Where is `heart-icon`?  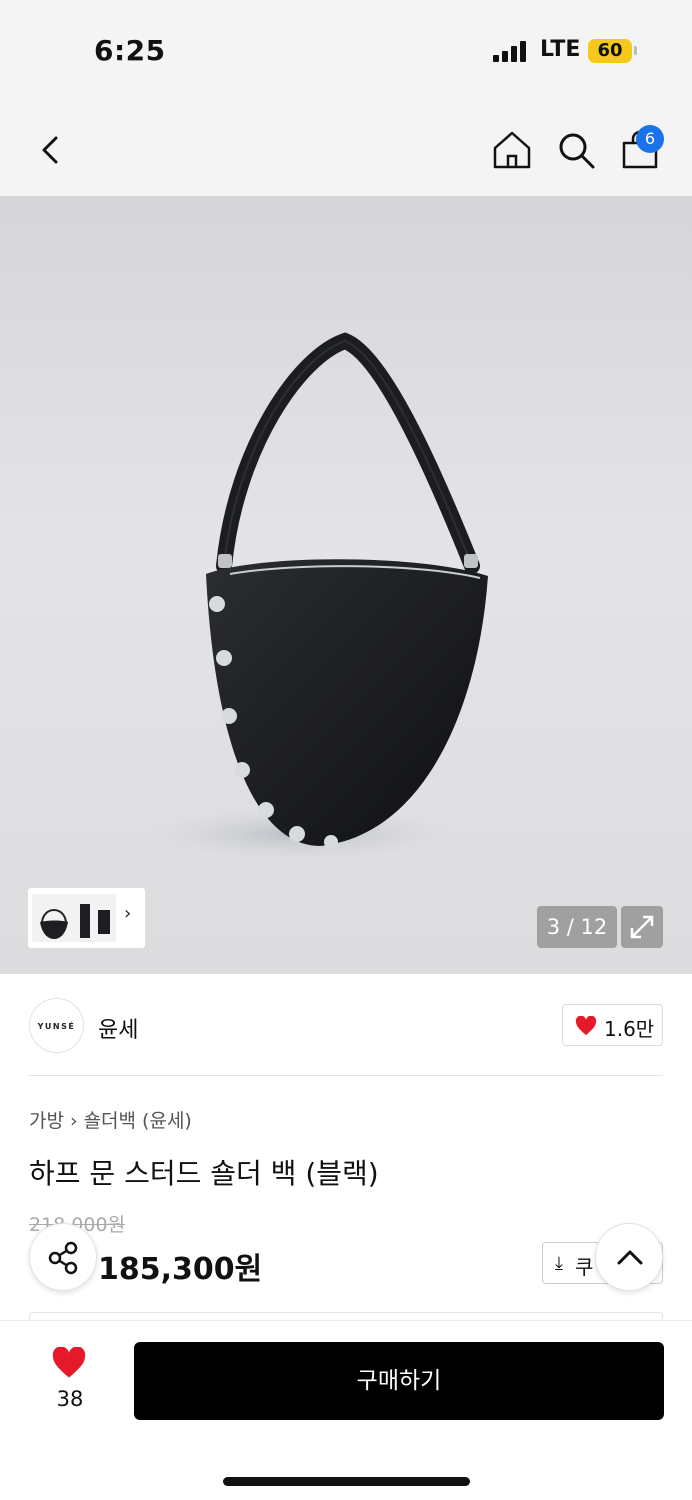
heart-icon is located at coordinates (586, 1026).